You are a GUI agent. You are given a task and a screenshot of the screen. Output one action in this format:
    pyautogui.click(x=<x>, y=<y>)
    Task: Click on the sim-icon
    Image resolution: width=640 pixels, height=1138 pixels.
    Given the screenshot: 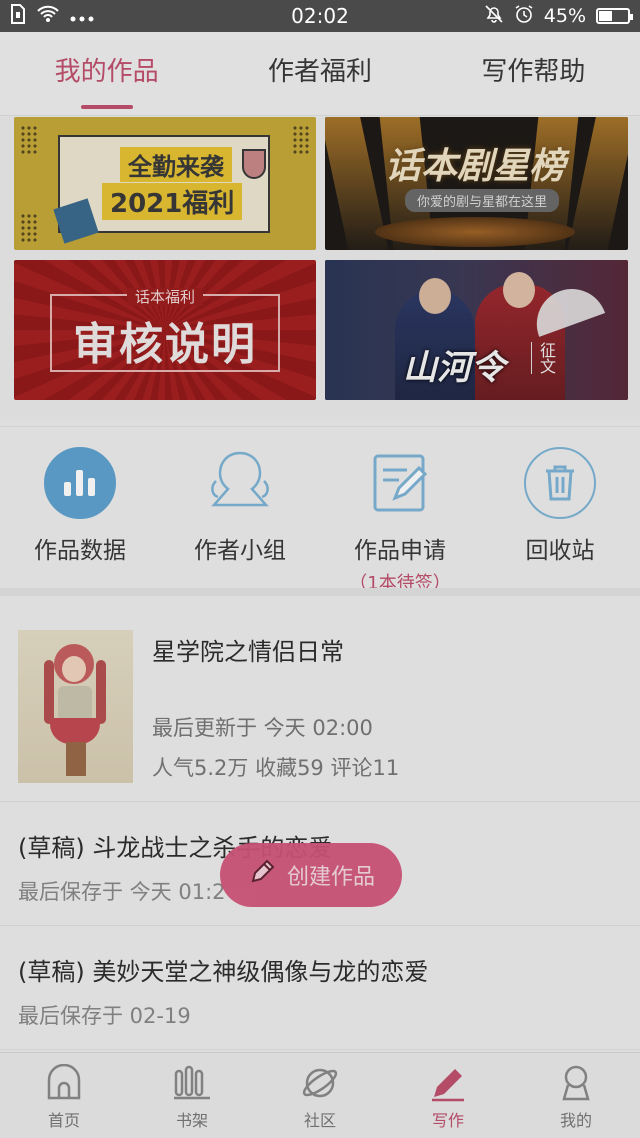 What is the action you would take?
    pyautogui.click(x=18, y=16)
    